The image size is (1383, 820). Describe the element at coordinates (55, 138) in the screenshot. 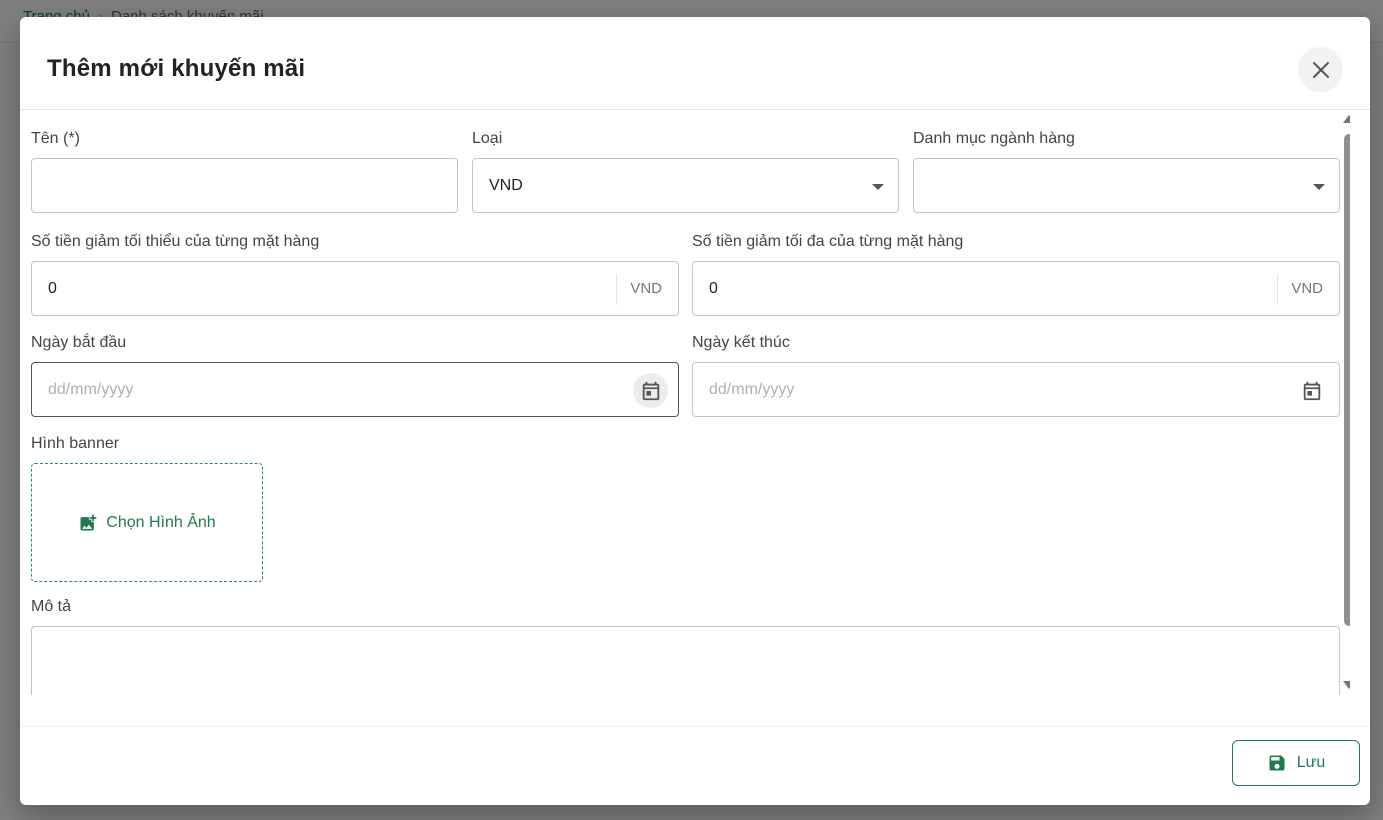

I see `name-label: Tên (*)` at that location.